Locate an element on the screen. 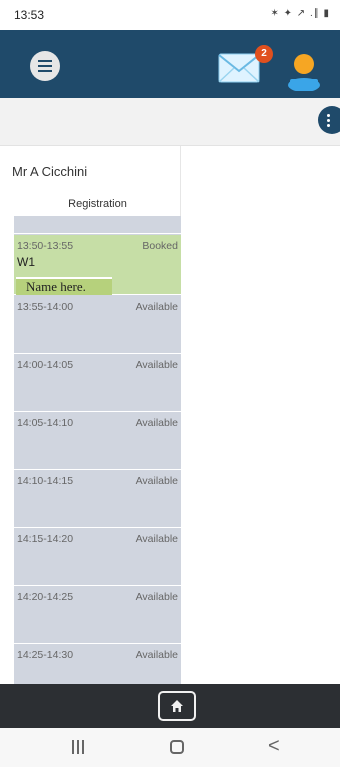  user-avatar-icon is located at coordinates (304, 70).